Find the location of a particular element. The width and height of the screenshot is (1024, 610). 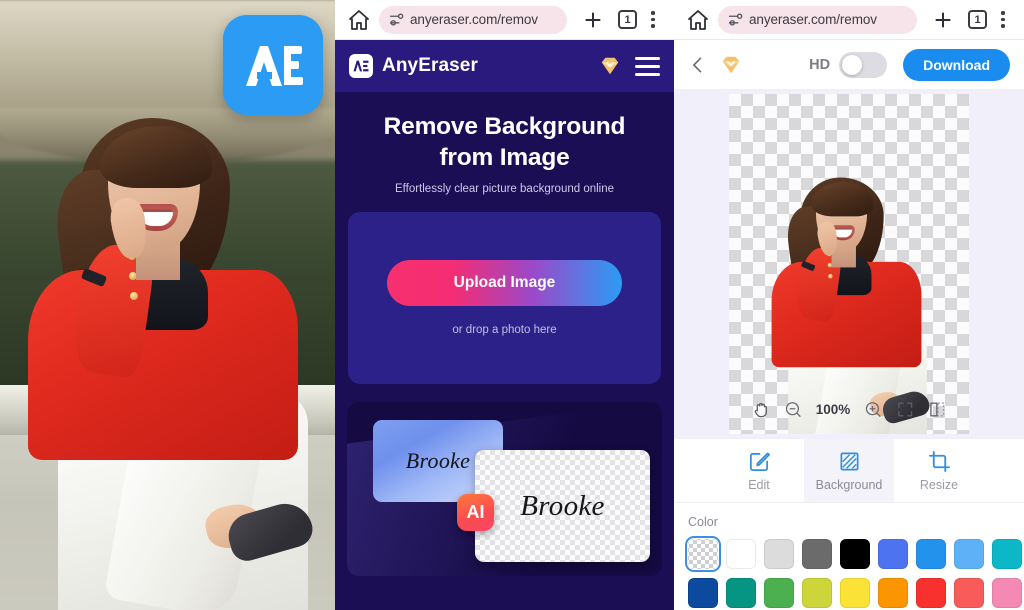

site-header: AnyEraser is located at coordinates (504, 66).